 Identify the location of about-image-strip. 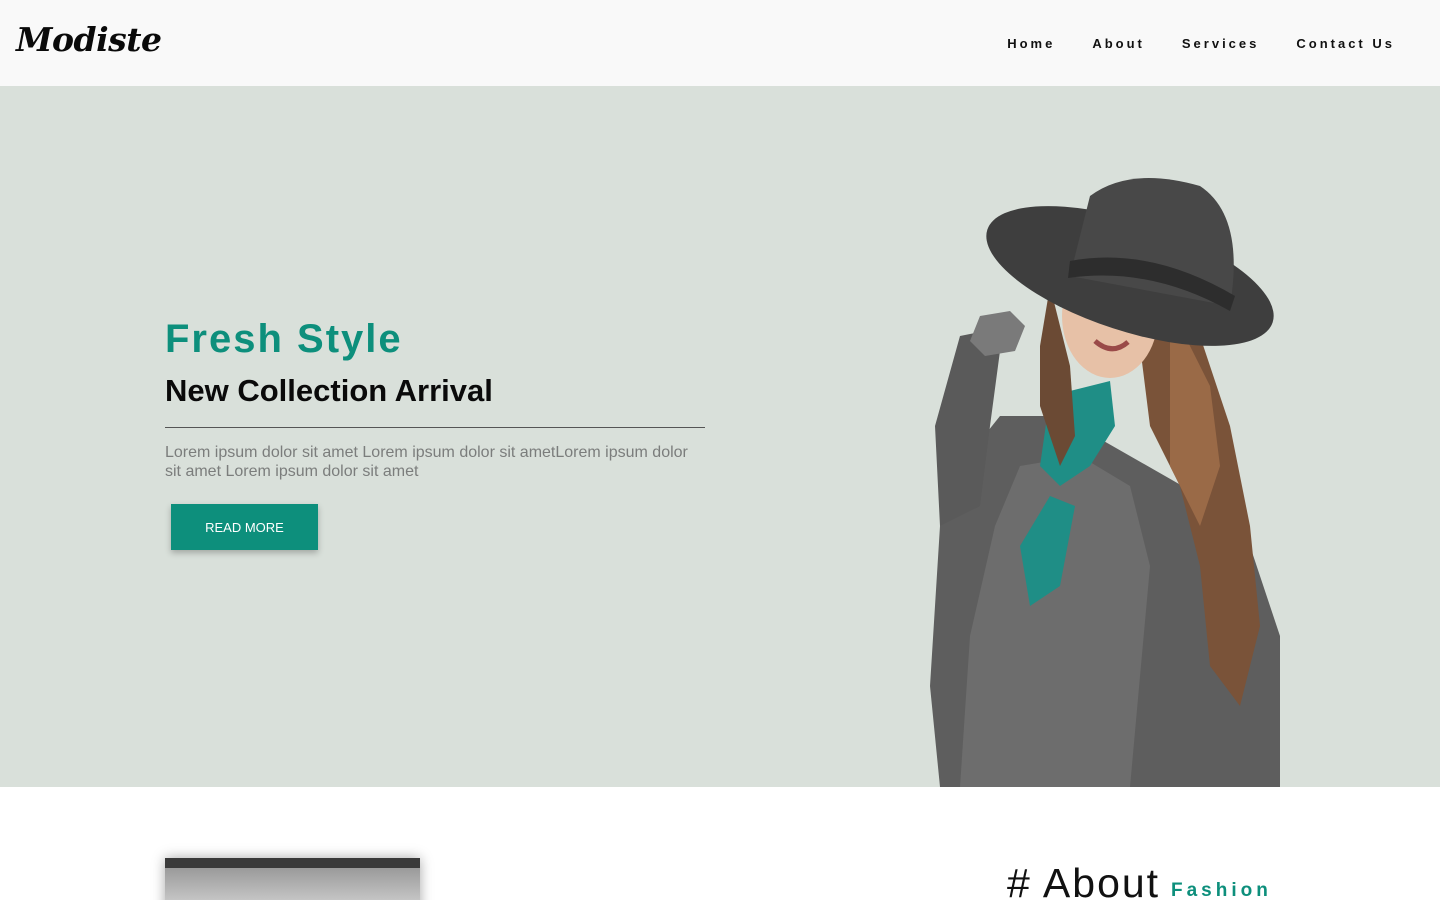
(292, 884).